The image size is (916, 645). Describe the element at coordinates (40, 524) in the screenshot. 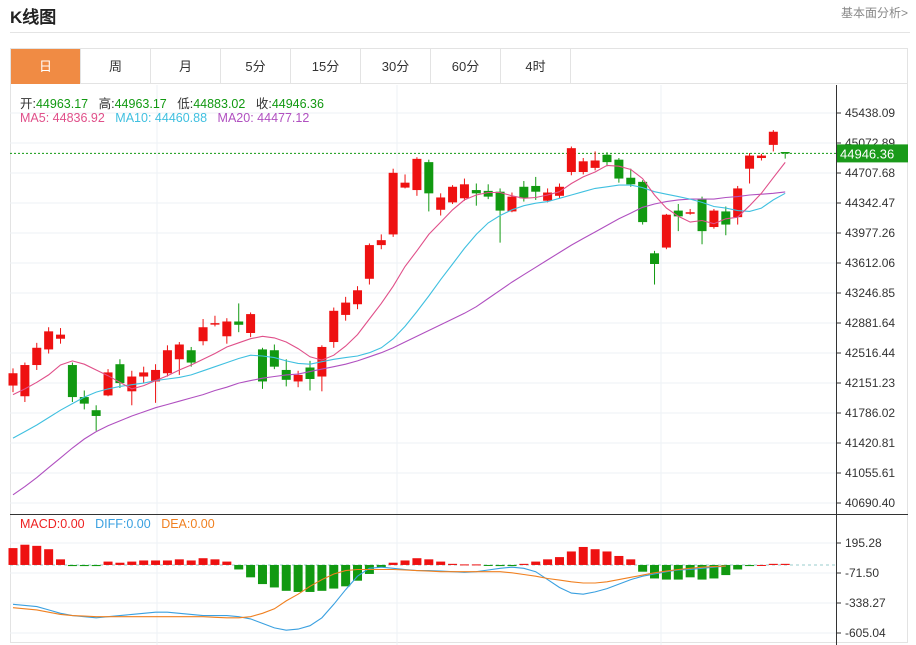

I see `macd-label: MACD:` at that location.